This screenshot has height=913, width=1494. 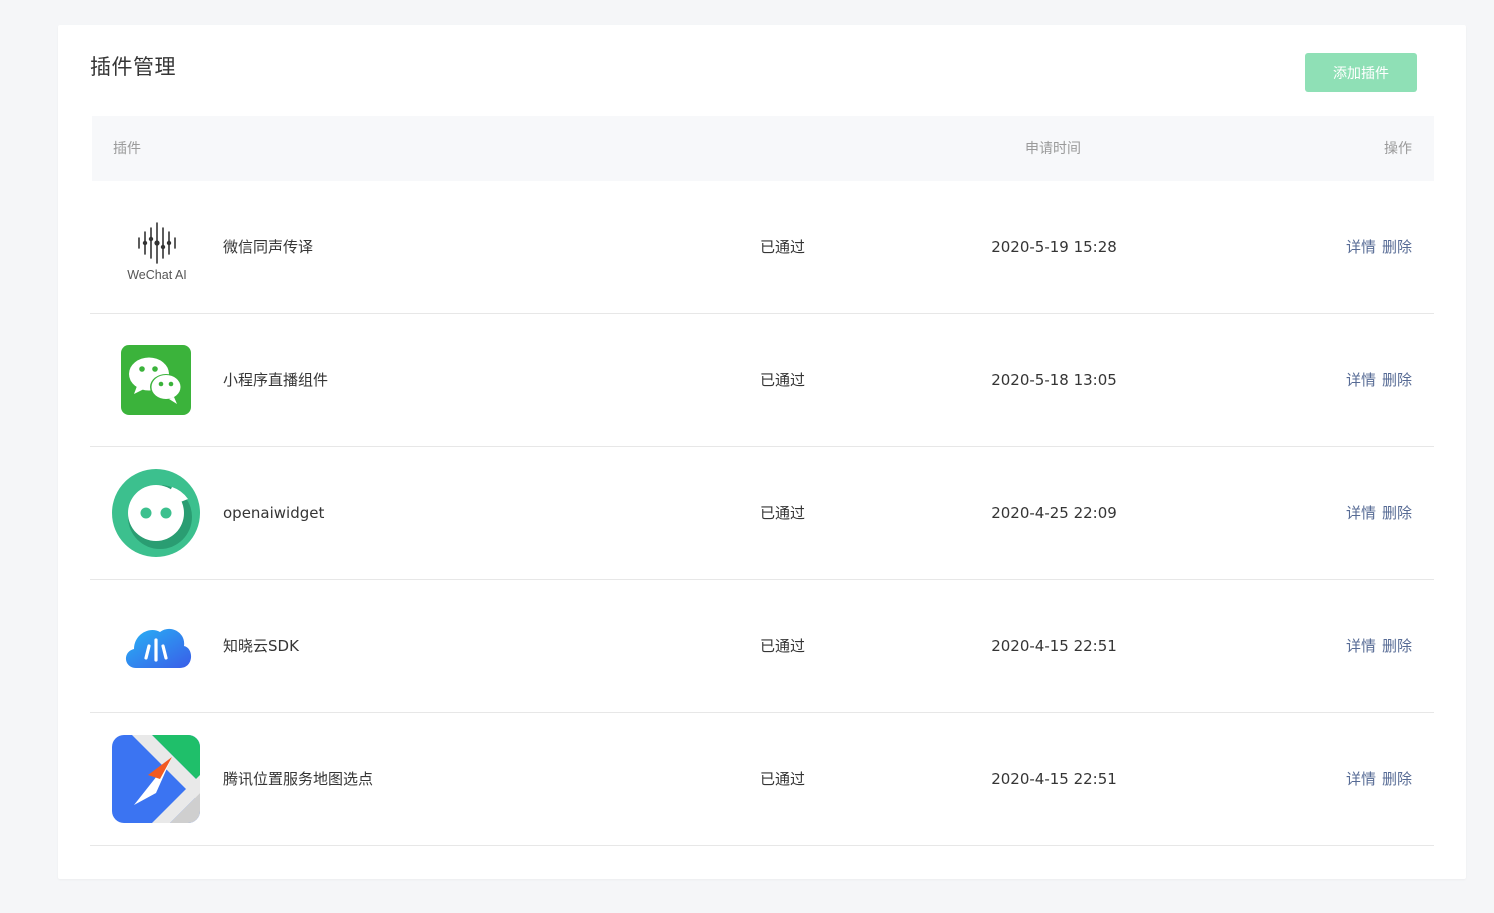 I want to click on page-title: 插件管理, so click(x=133, y=67).